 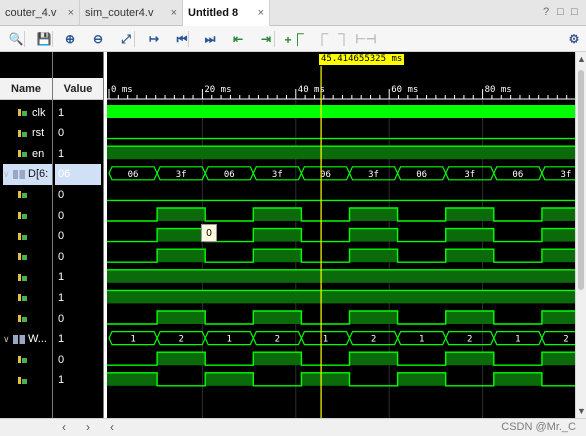 What do you see at coordinates (209, 233) in the screenshot?
I see `value-tooltip: 0` at bounding box center [209, 233].